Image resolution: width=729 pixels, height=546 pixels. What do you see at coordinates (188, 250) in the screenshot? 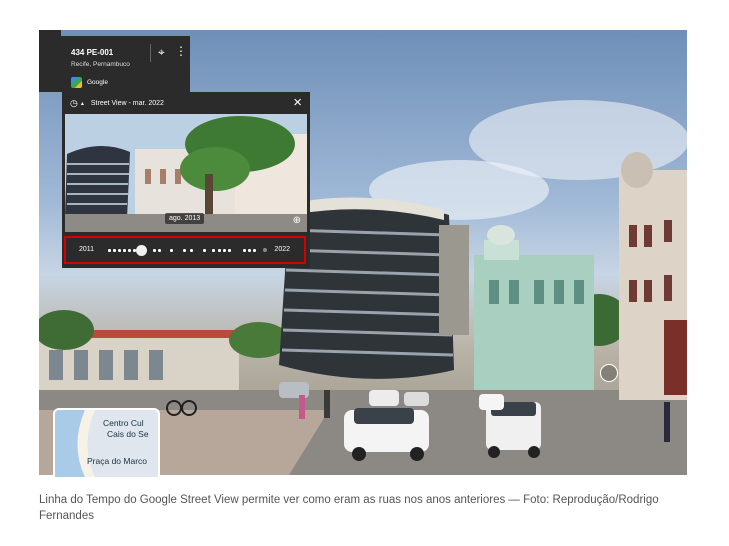
I see `timeline-slider` at bounding box center [188, 250].